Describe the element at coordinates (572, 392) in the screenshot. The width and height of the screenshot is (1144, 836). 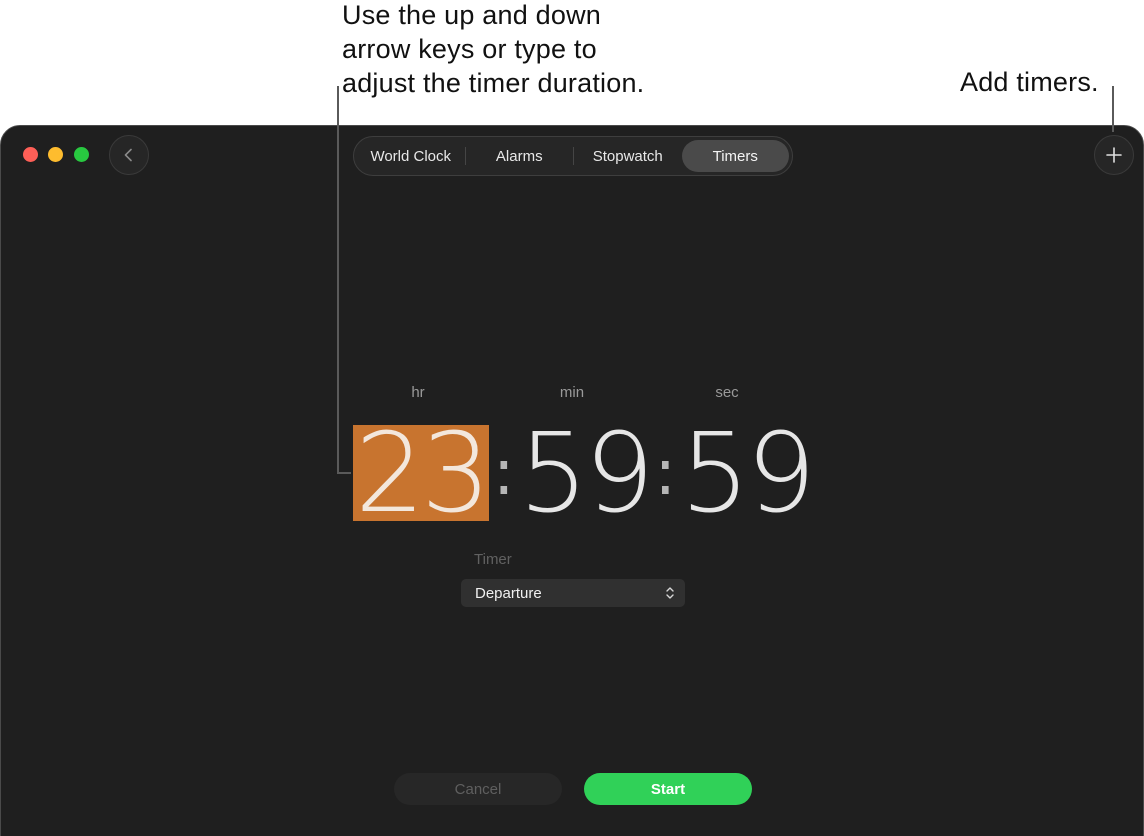
I see `minutes-unit-label: min` at that location.